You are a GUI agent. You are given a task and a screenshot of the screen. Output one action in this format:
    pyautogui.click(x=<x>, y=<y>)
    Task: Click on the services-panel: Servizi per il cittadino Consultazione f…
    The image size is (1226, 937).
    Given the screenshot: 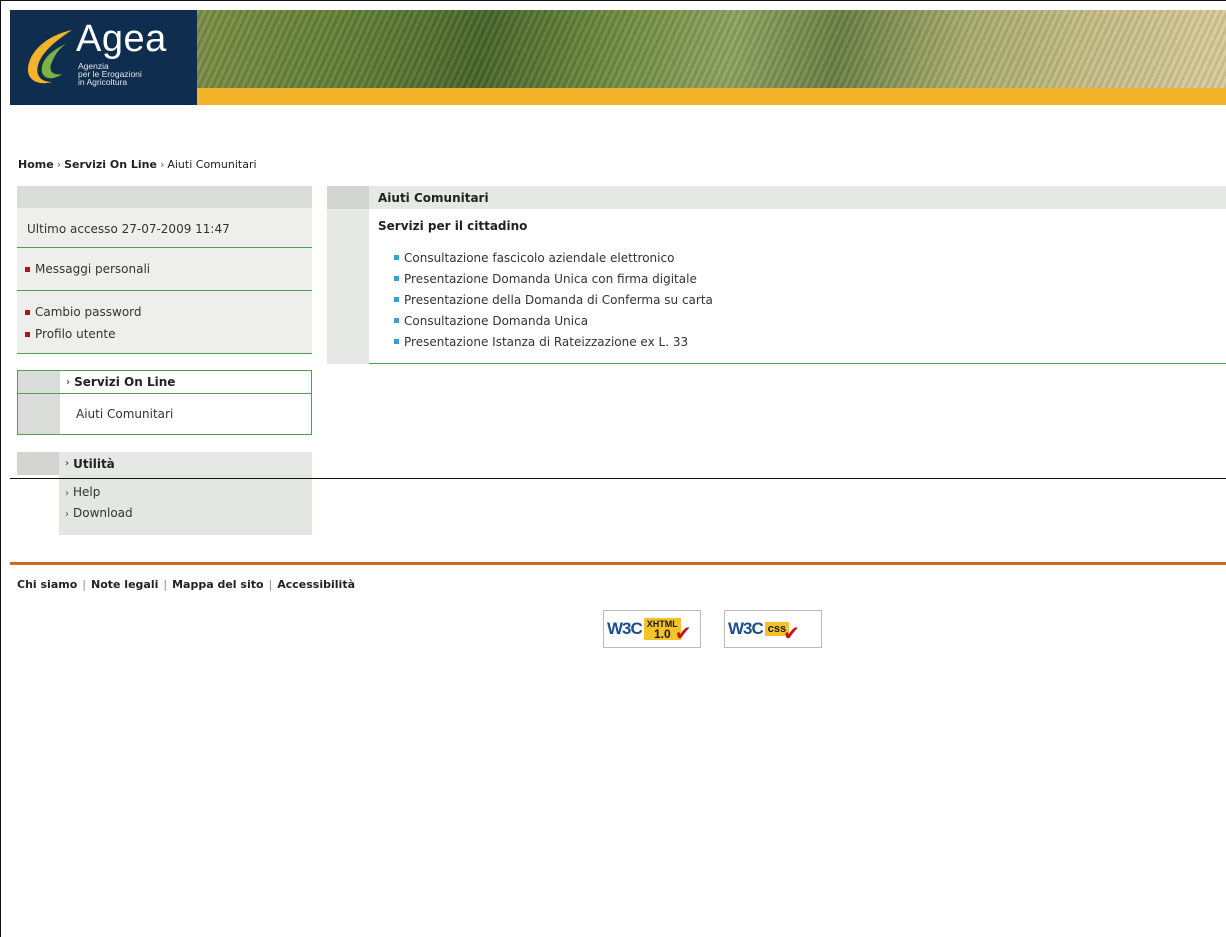 What is the action you would take?
    pyautogui.click(x=797, y=286)
    